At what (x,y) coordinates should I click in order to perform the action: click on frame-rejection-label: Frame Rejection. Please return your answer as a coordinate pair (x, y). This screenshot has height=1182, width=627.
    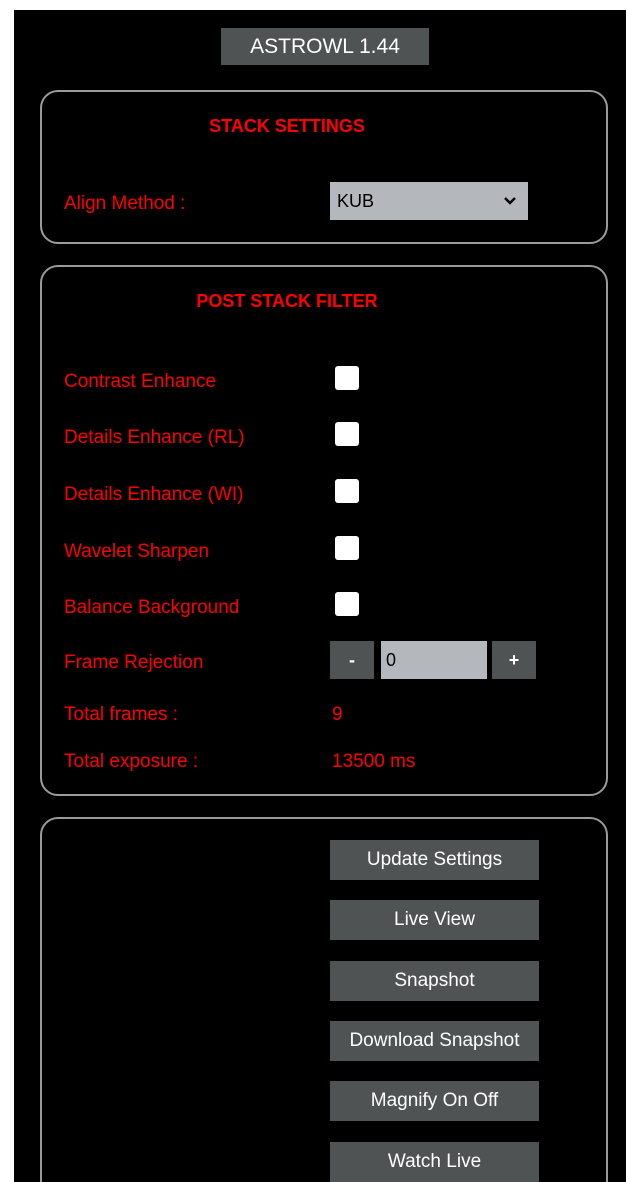
    Looking at the image, I should click on (134, 662).